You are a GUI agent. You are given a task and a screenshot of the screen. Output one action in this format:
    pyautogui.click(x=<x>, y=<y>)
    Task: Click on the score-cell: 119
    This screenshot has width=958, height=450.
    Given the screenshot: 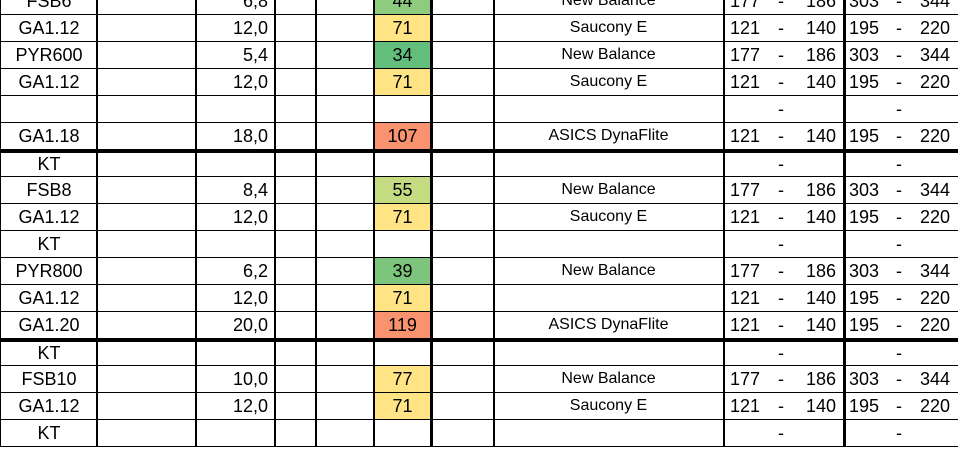 What is the action you would take?
    pyautogui.click(x=402, y=325)
    